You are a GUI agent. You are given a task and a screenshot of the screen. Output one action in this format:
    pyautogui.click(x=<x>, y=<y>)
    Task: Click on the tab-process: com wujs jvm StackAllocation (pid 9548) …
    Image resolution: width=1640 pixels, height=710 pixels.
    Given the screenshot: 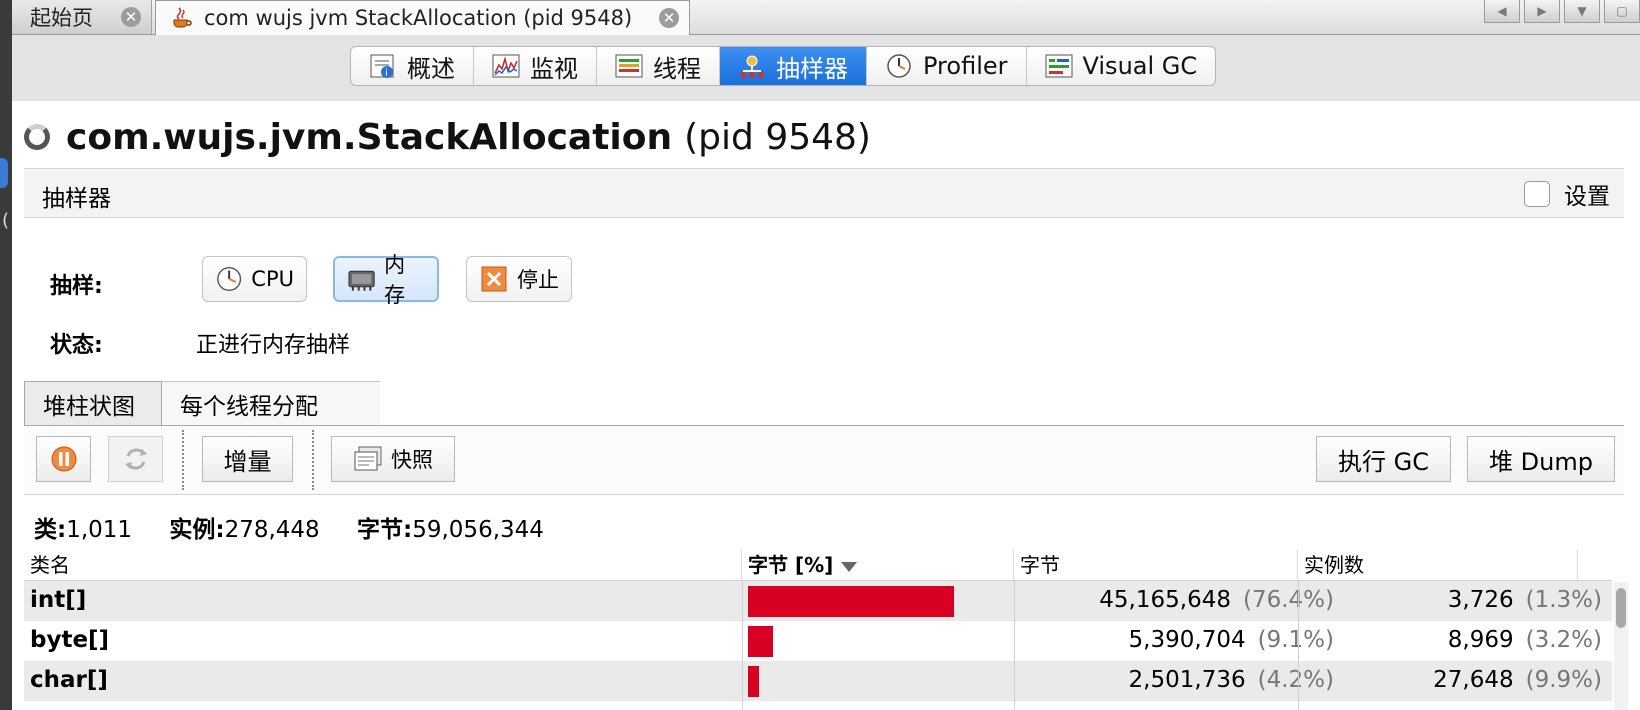 What is the action you would take?
    pyautogui.click(x=422, y=17)
    